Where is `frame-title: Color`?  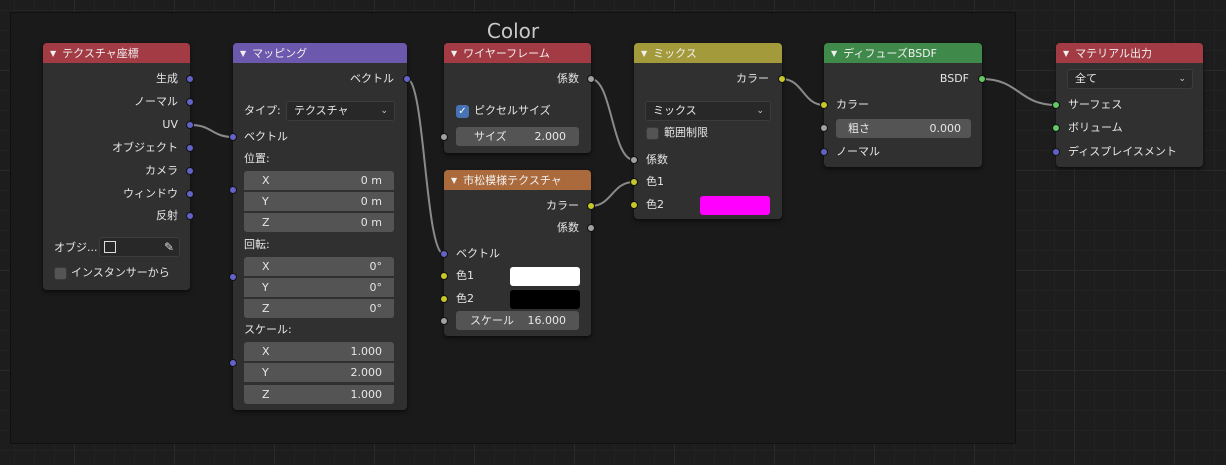
frame-title: Color is located at coordinates (513, 31).